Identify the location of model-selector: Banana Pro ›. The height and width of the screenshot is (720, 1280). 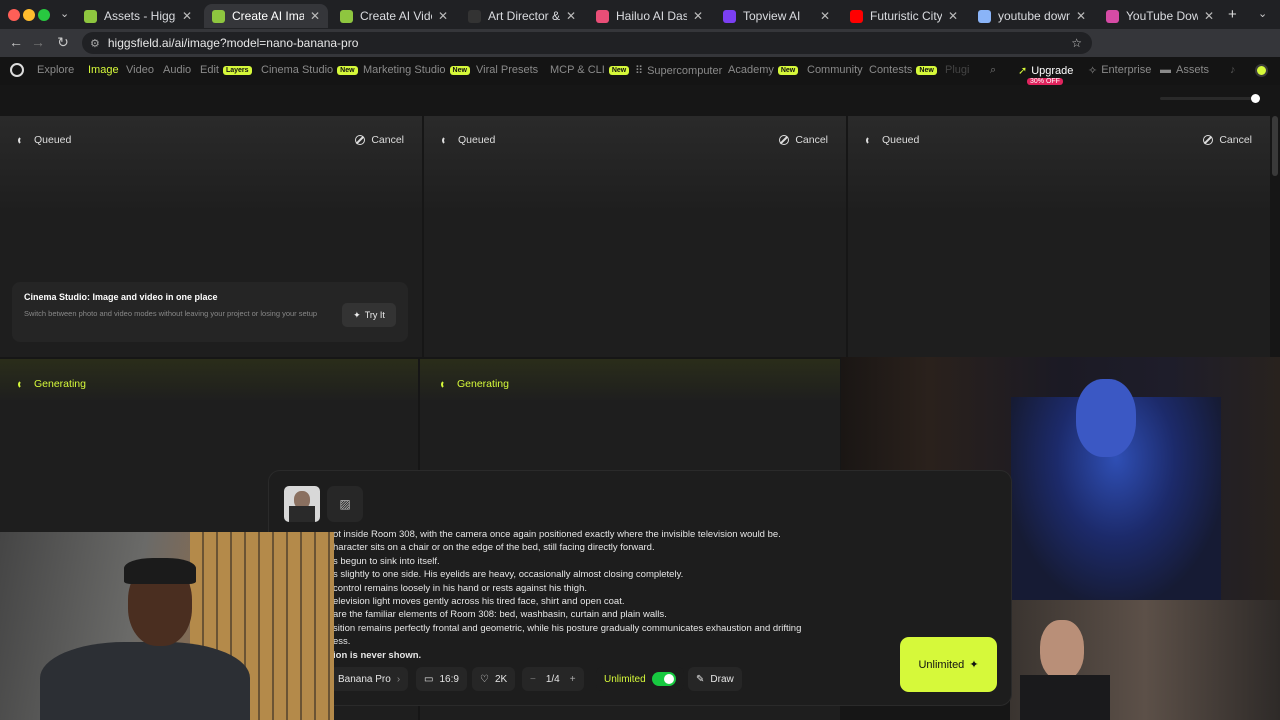
(369, 679).